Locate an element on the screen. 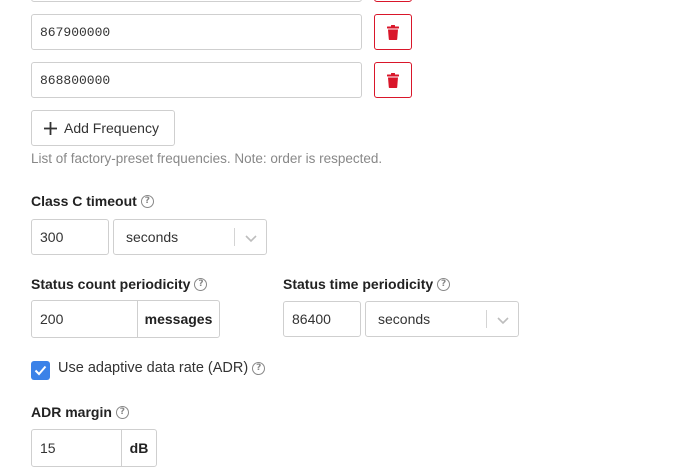 Image resolution: width=693 pixels, height=474 pixels. status-count-periodicity-label: Status count periodicity ? is located at coordinates (119, 284).